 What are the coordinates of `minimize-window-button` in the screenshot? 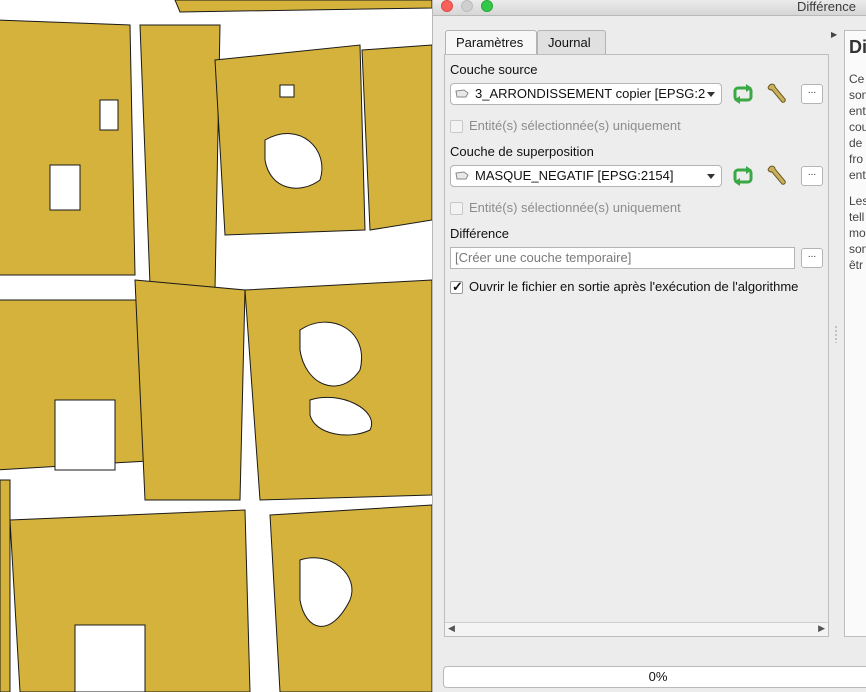 It's located at (467, 6).